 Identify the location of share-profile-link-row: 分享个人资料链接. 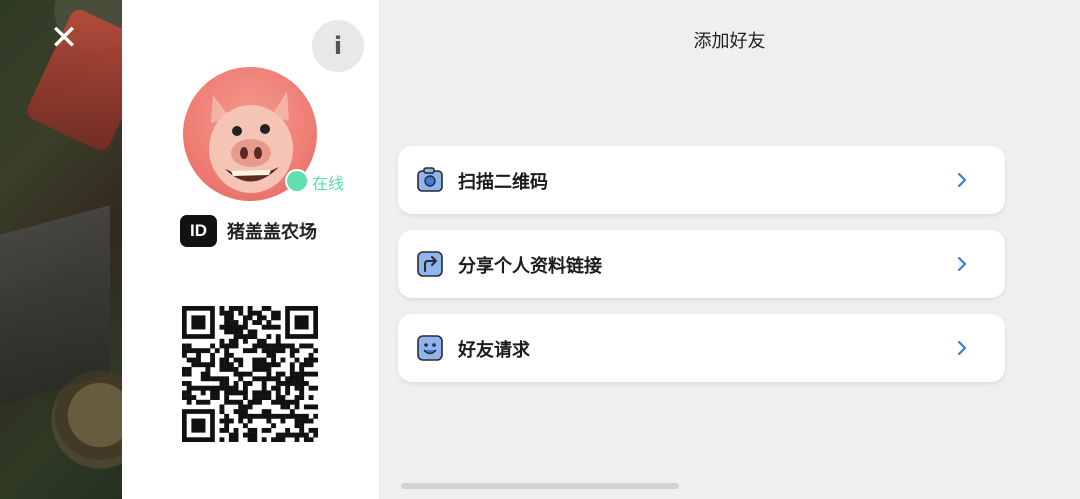
(701, 264).